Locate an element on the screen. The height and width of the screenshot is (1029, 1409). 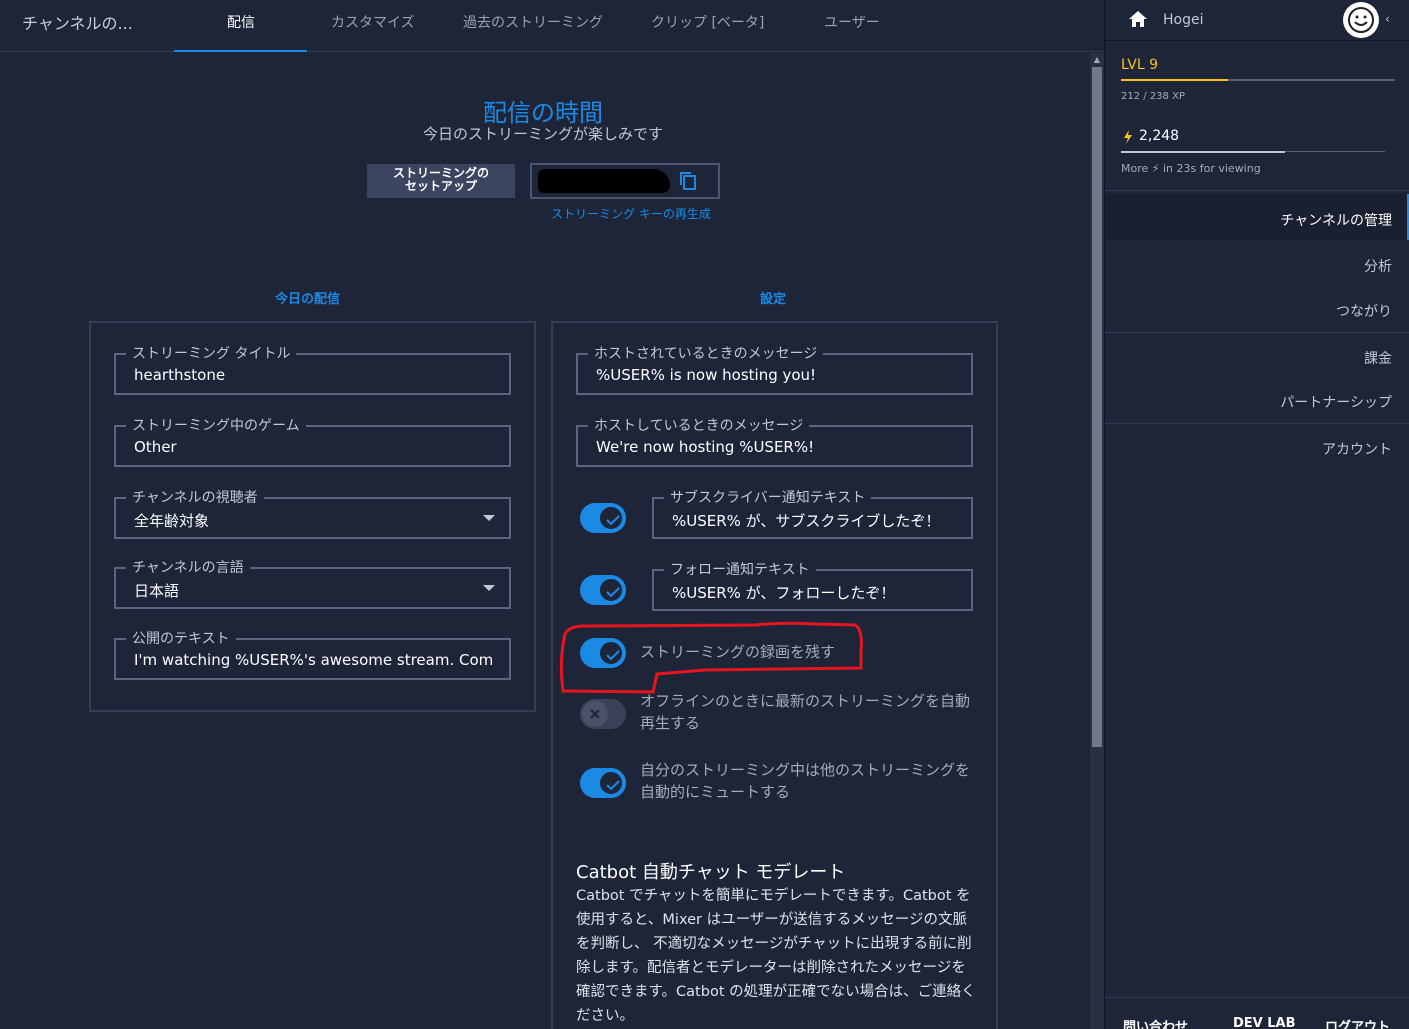
level-label: LVL 9 is located at coordinates (1139, 65).